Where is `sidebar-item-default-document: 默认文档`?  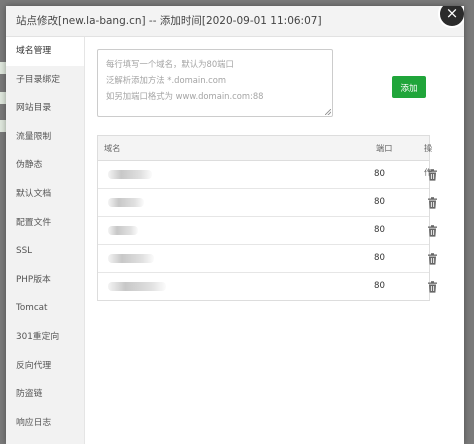
sidebar-item-default-document: 默认文档 is located at coordinates (45, 194).